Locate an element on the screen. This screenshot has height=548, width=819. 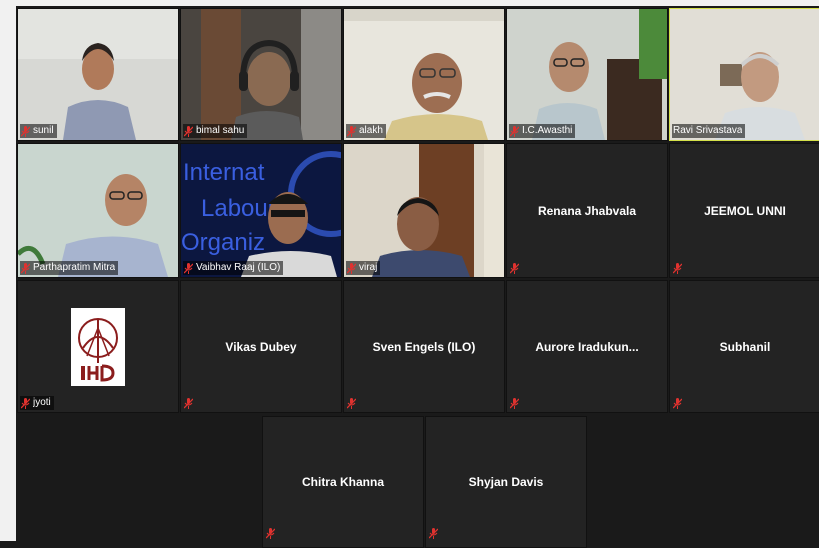
page-margin-top is located at coordinates (409, 3).